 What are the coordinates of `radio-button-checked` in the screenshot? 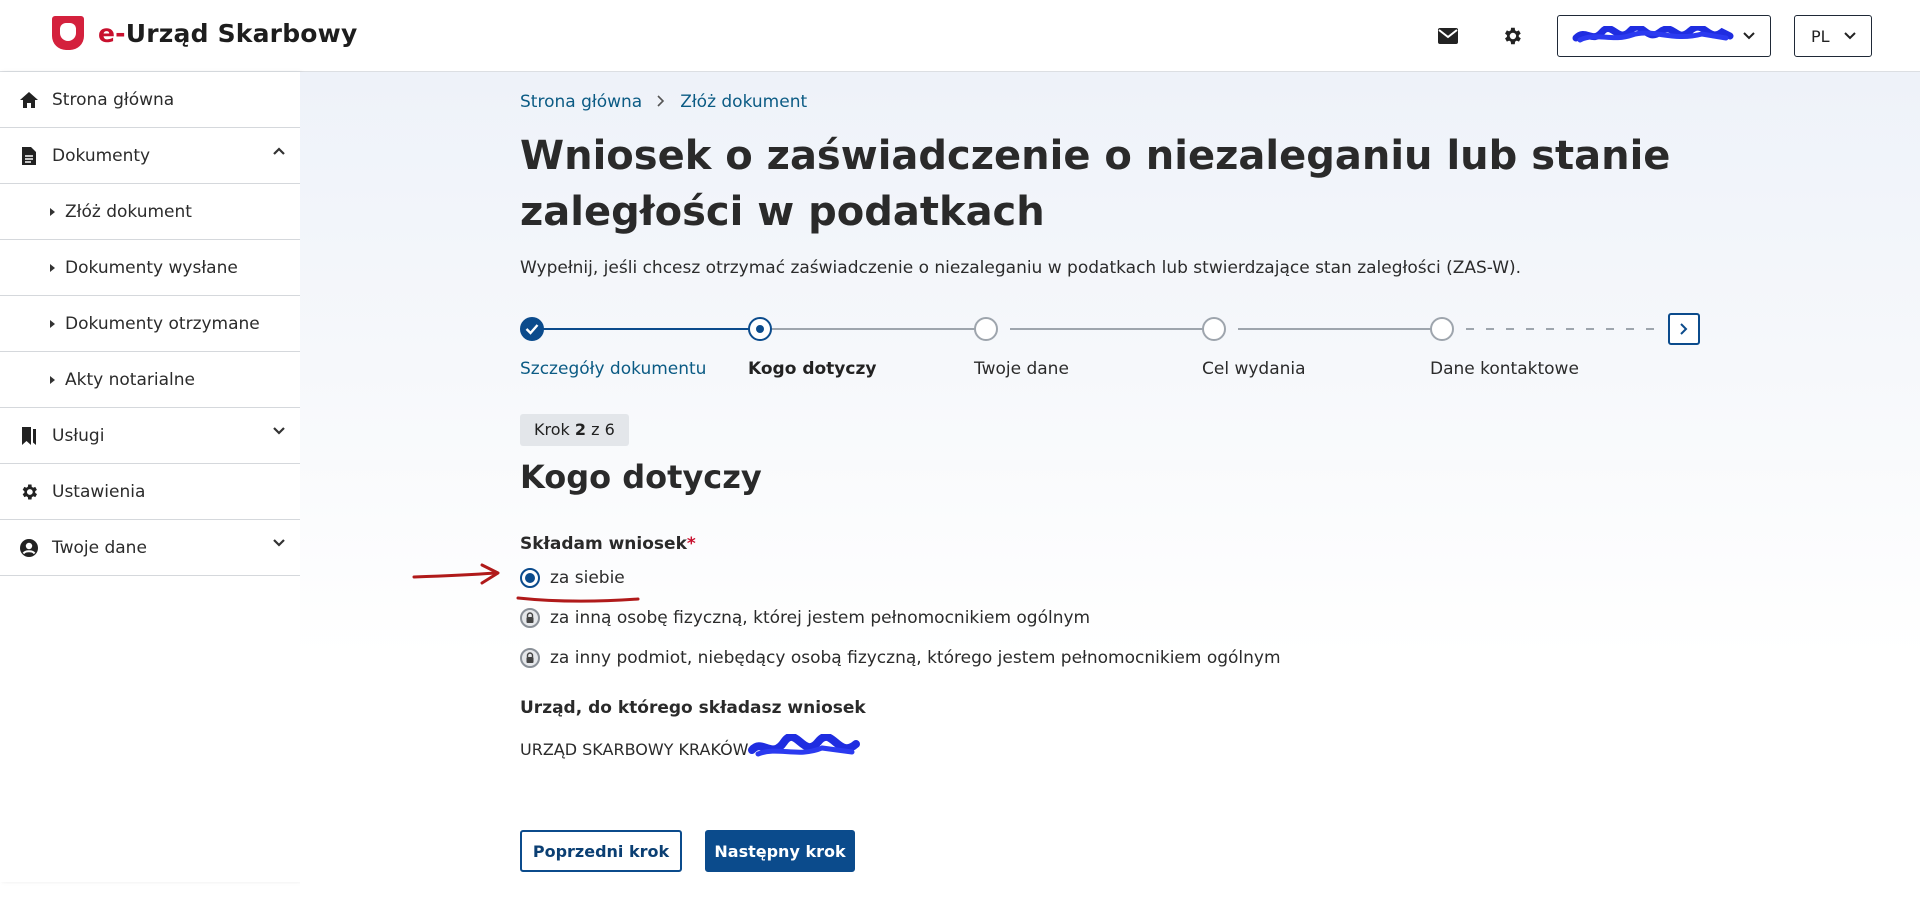 It's located at (530, 578).